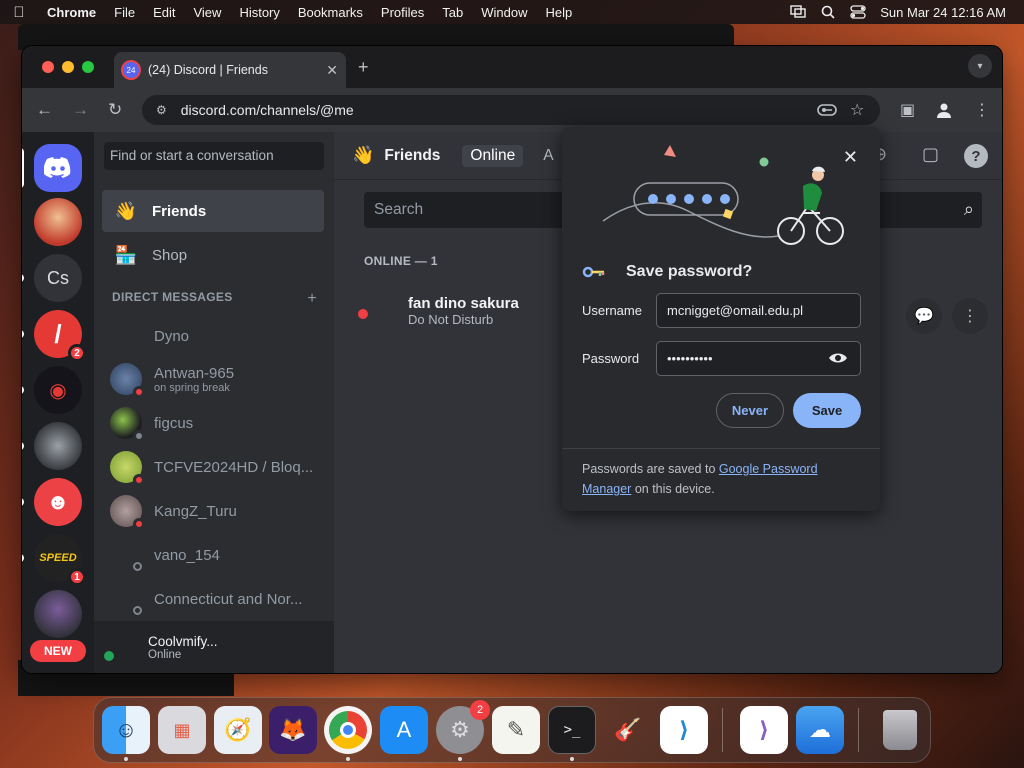 This screenshot has height=768, width=1024. What do you see at coordinates (126, 730) in the screenshot?
I see `finder-icon: ☺` at bounding box center [126, 730].